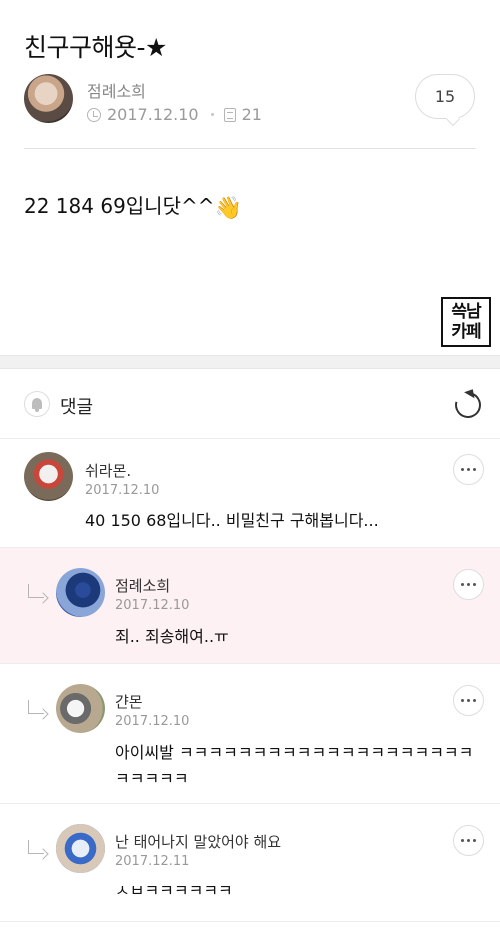 The height and width of the screenshot is (933, 500). Describe the element at coordinates (250, 362) in the screenshot. I see `section-divider` at that location.